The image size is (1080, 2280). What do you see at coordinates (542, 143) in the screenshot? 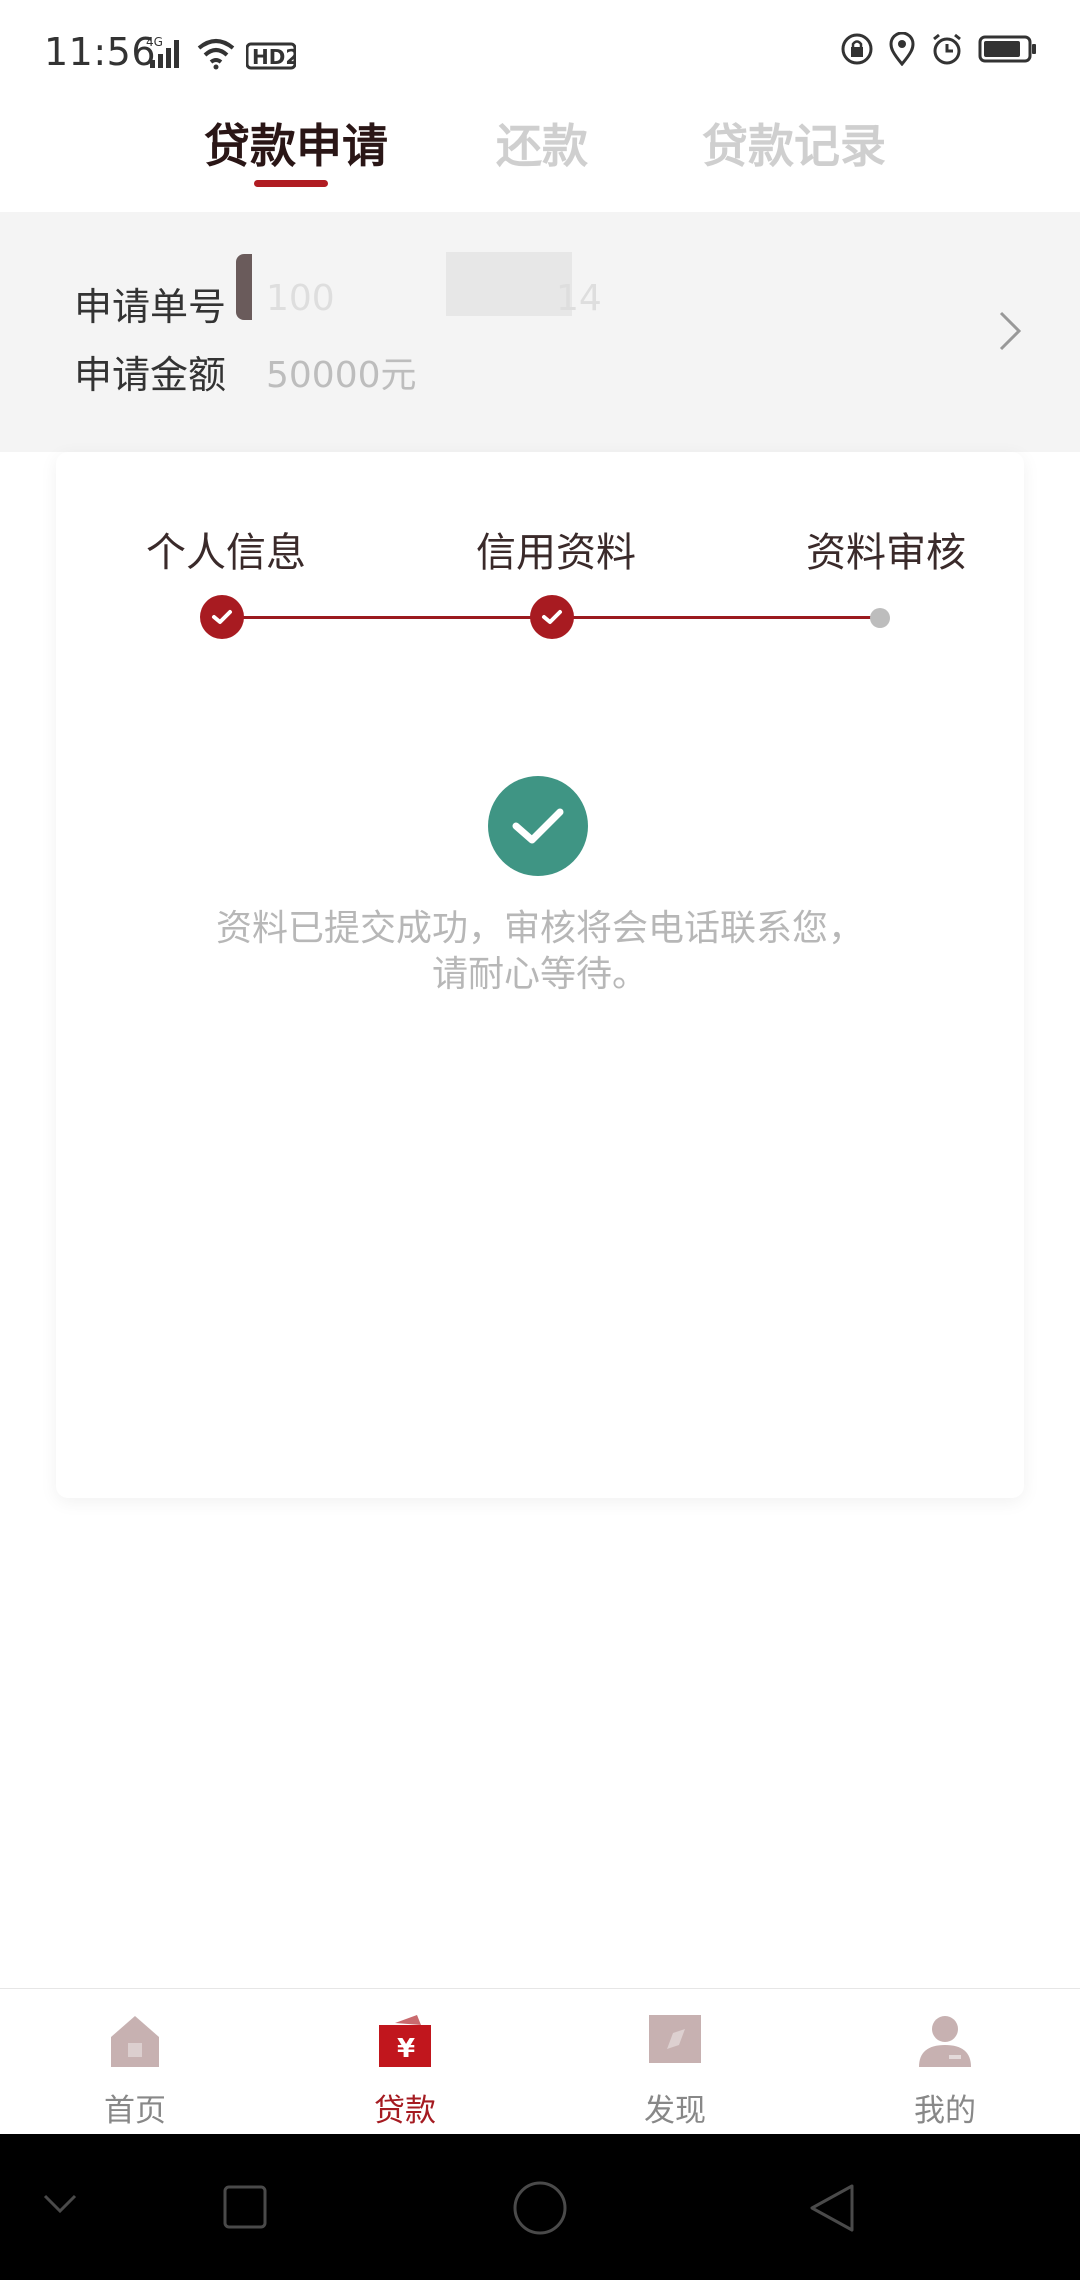
I see `tab-repayment: 还款` at bounding box center [542, 143].